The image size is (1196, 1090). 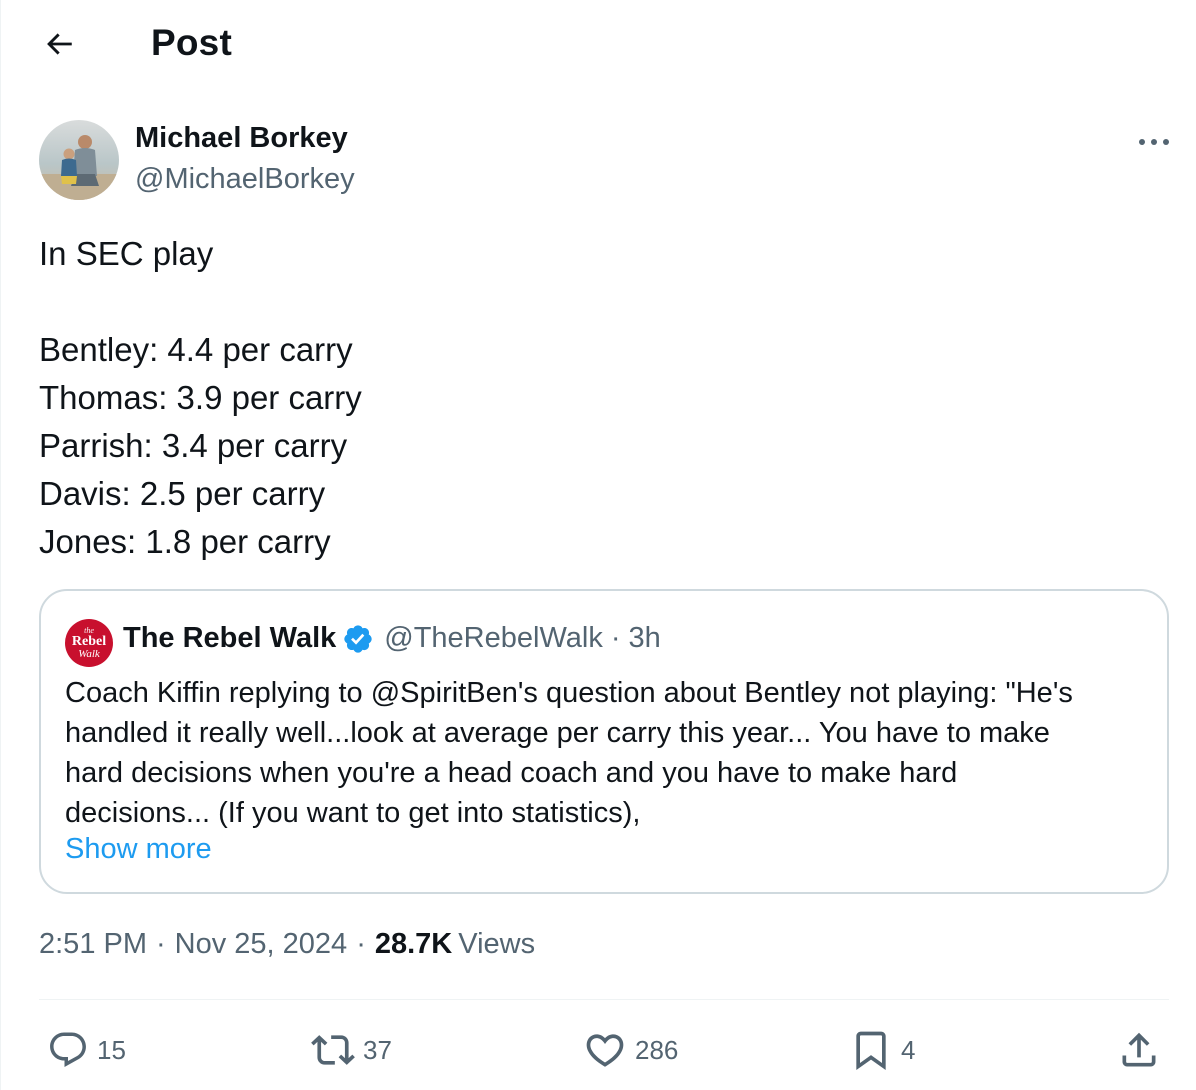 I want to click on post-time: 2:51 PM, so click(x=93, y=944).